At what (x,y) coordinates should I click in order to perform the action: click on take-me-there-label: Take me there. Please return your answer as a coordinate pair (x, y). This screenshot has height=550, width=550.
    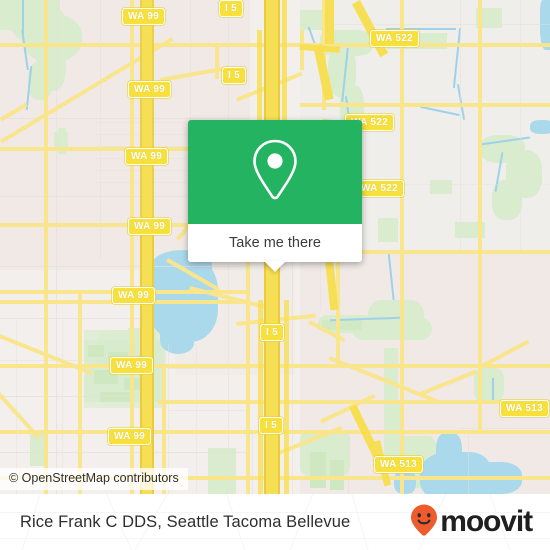
    Looking at the image, I should click on (275, 243).